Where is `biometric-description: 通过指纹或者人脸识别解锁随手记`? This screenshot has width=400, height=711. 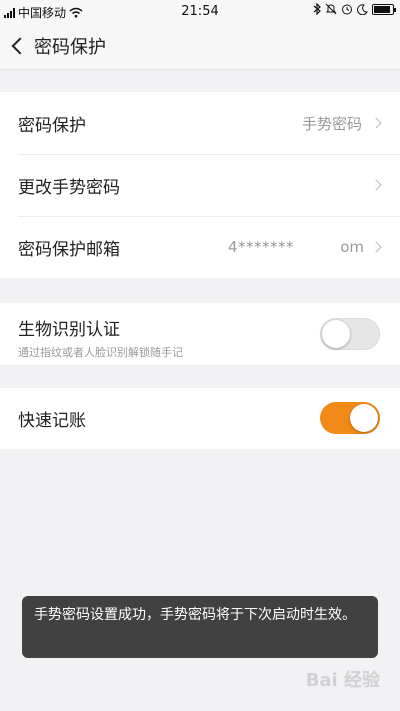 biometric-description: 通过指纹或者人脸识别解锁随手记 is located at coordinates (100, 352).